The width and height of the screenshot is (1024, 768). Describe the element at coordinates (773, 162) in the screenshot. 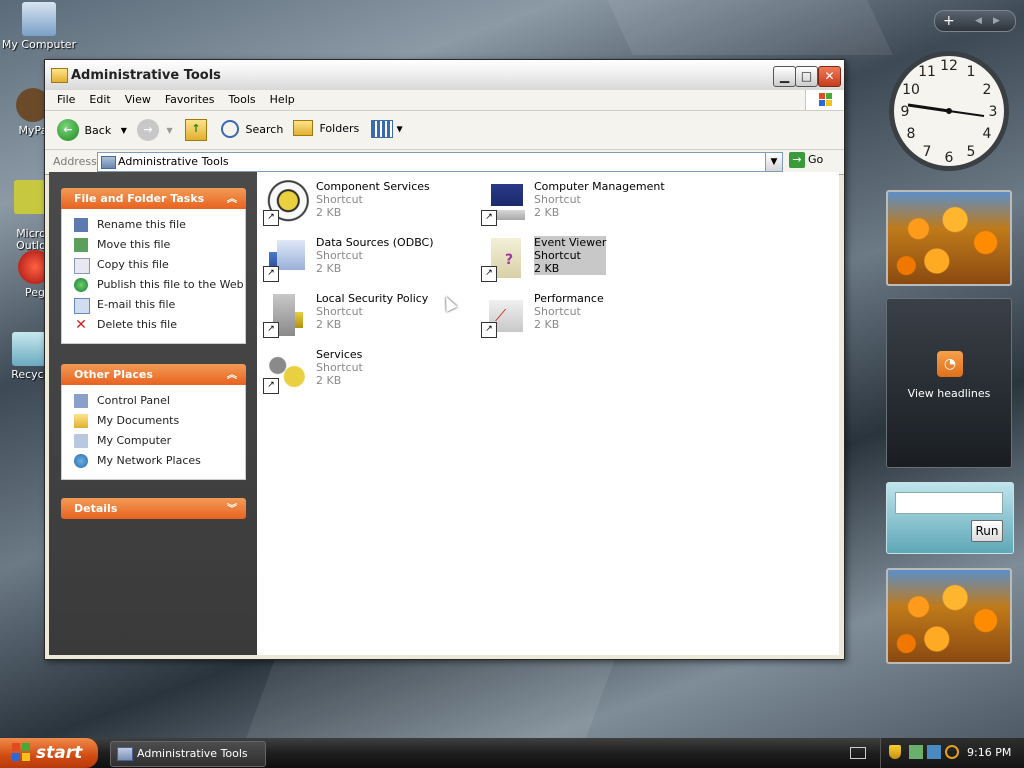

I see `address-dropdown-icon: ▼` at that location.